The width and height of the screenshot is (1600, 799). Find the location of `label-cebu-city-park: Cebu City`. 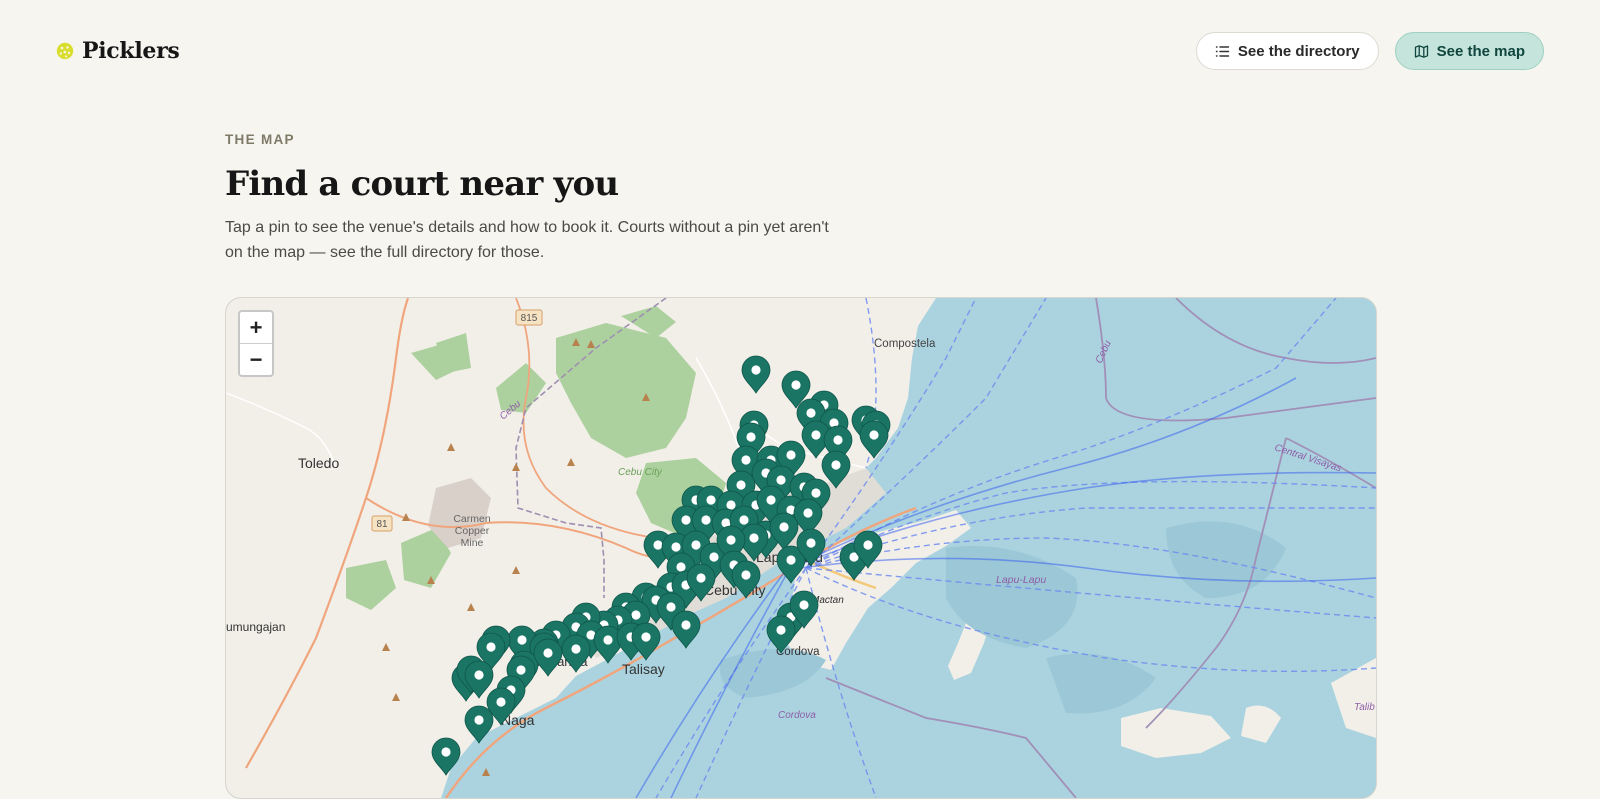

label-cebu-city-park: Cebu City is located at coordinates (640, 472).